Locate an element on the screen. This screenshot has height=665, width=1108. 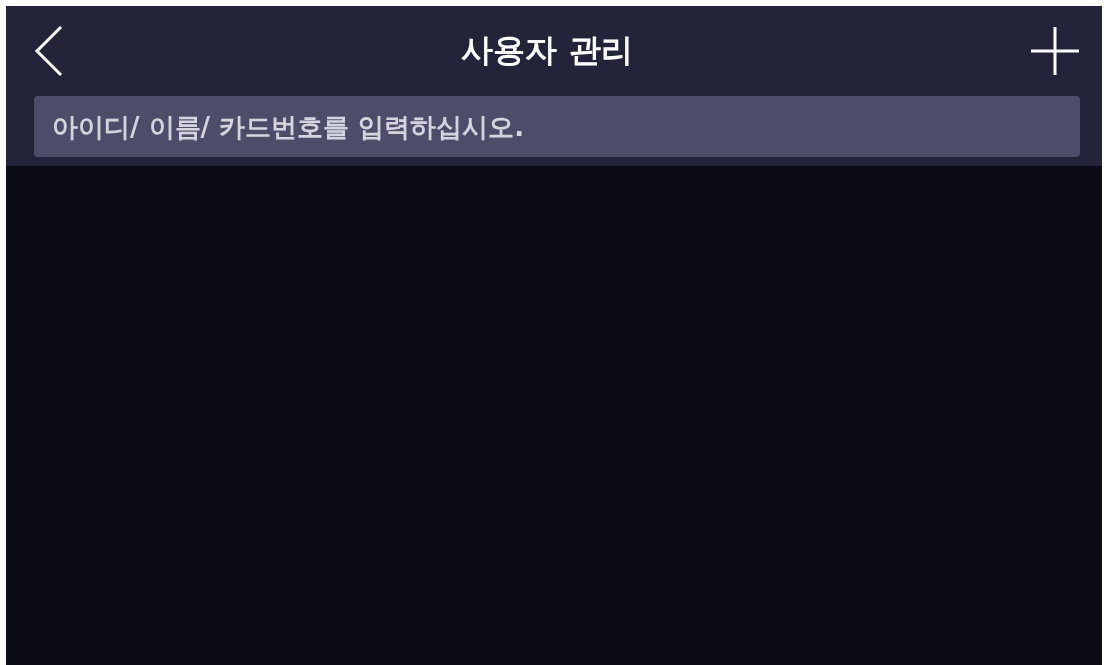
search-field: 아이디/ 이름/ 카드번호를 입력하십시오. is located at coordinates (557, 126).